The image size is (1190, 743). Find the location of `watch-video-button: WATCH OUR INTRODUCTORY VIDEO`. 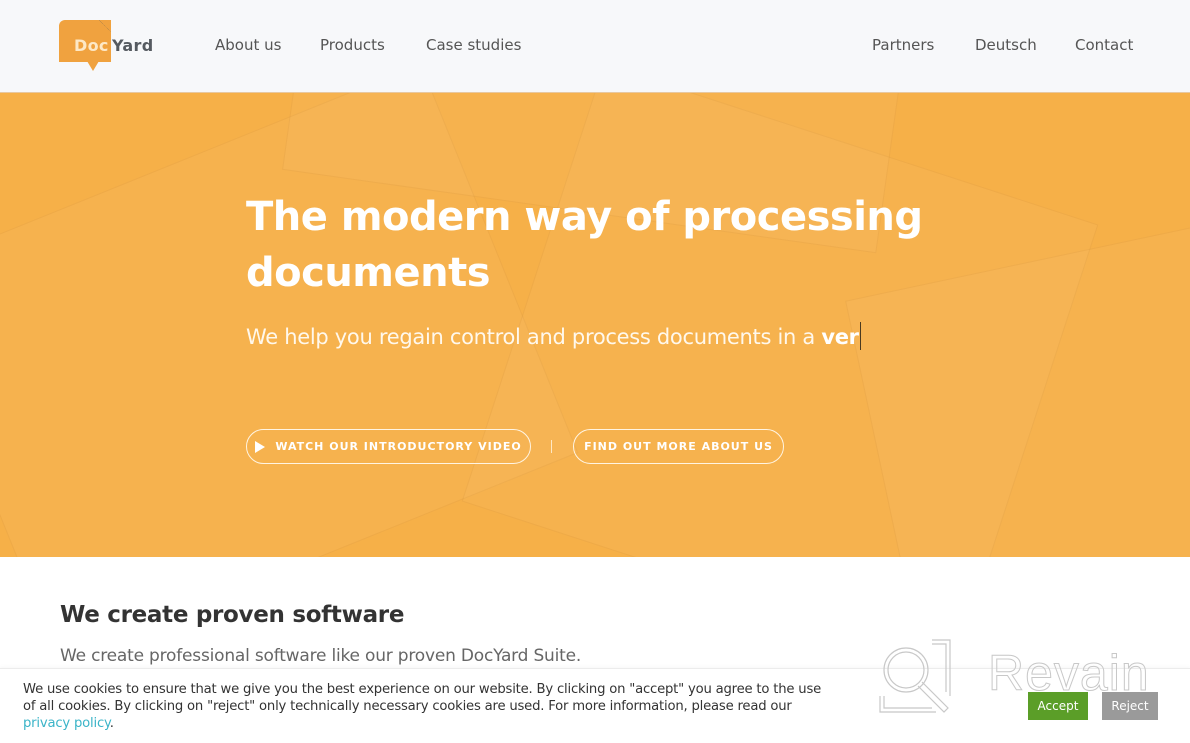

watch-video-button: WATCH OUR INTRODUCTORY VIDEO is located at coordinates (388, 446).